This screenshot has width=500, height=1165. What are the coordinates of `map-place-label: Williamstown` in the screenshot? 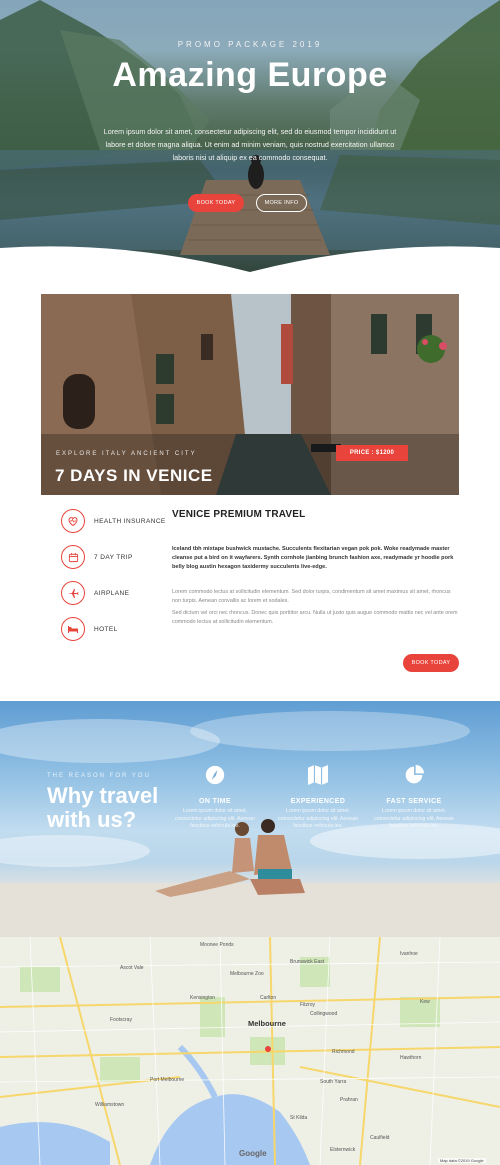 It's located at (110, 1105).